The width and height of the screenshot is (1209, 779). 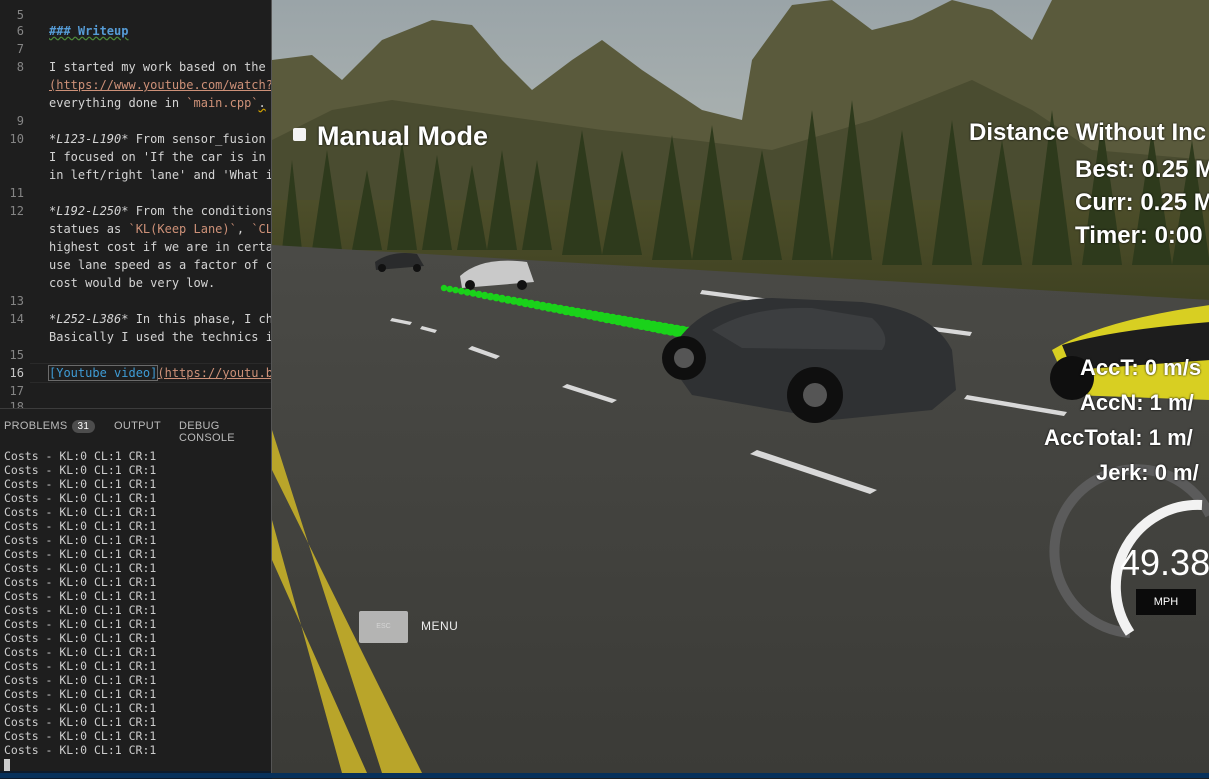 I want to click on url-link: (https://www.youtube.com/watch?, so click(x=160, y=85).